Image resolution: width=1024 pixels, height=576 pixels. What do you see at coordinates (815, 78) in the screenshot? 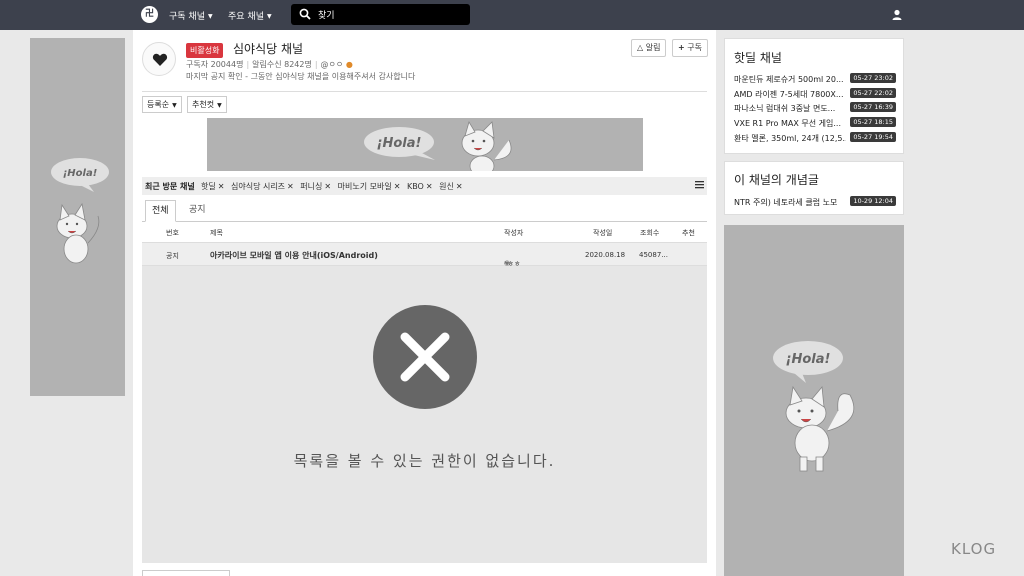
I see `hot-channel-item: 마운틴듀 제로슈거 500ml 20... 05-27 23:02` at bounding box center [815, 78].